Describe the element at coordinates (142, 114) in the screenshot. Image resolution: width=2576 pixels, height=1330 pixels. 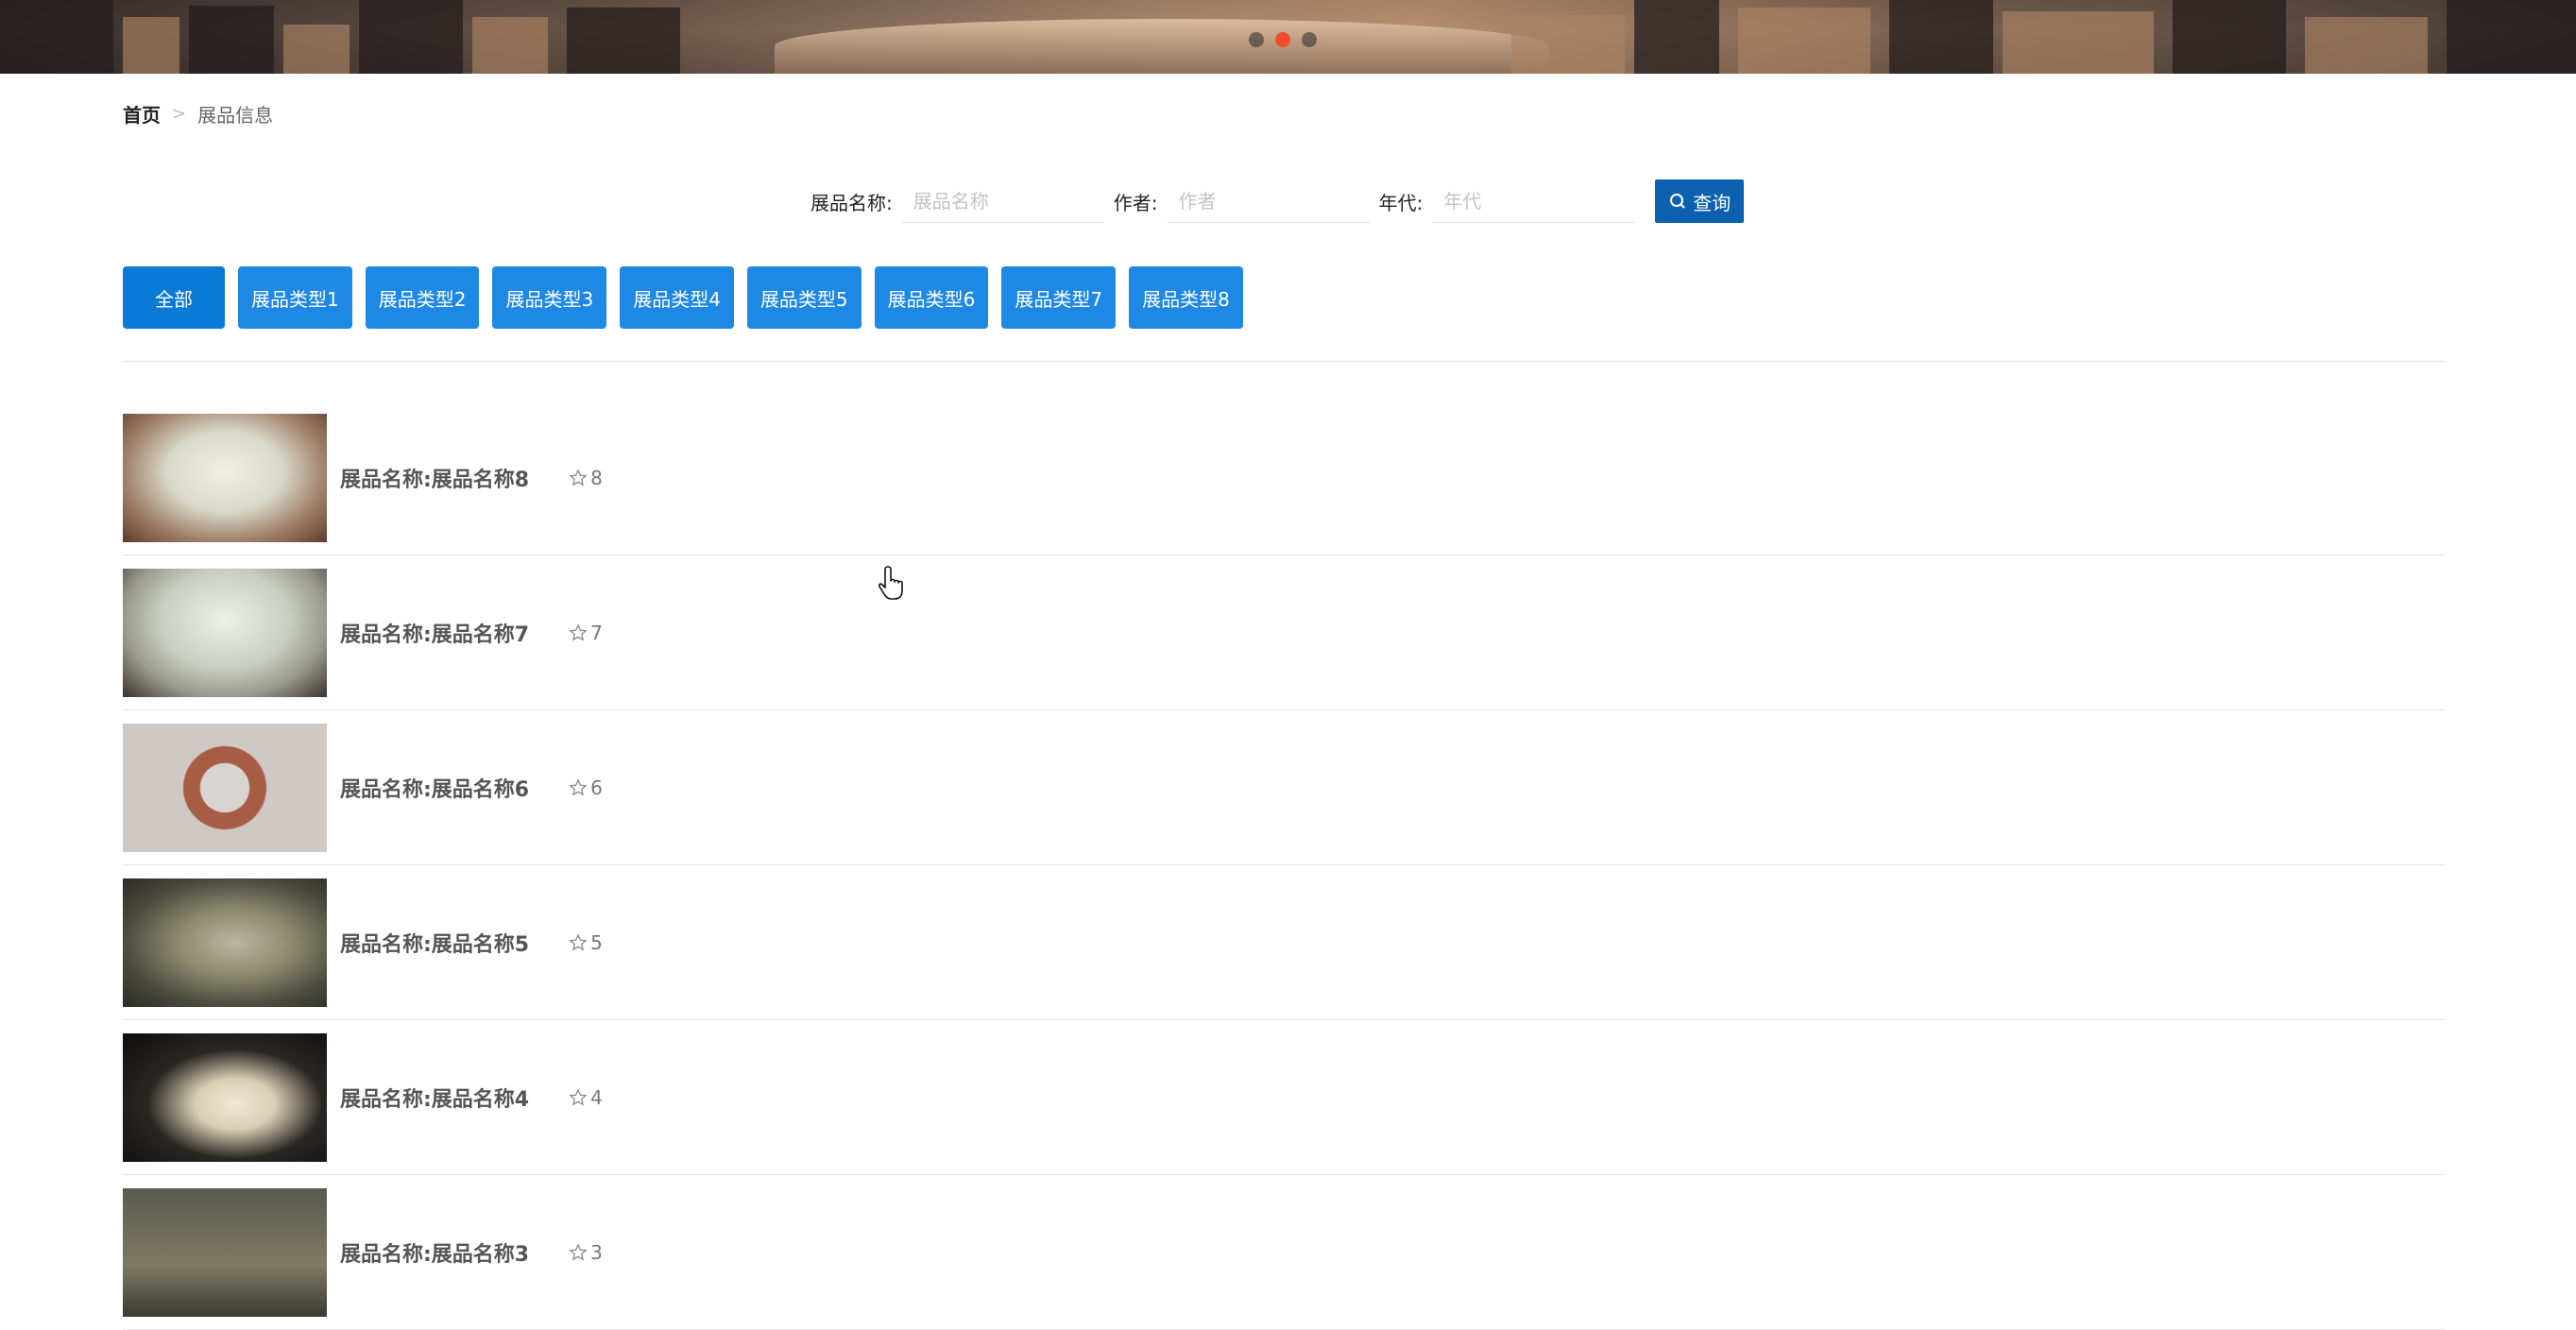
I see `breadcrumb-home-link: 首页` at that location.